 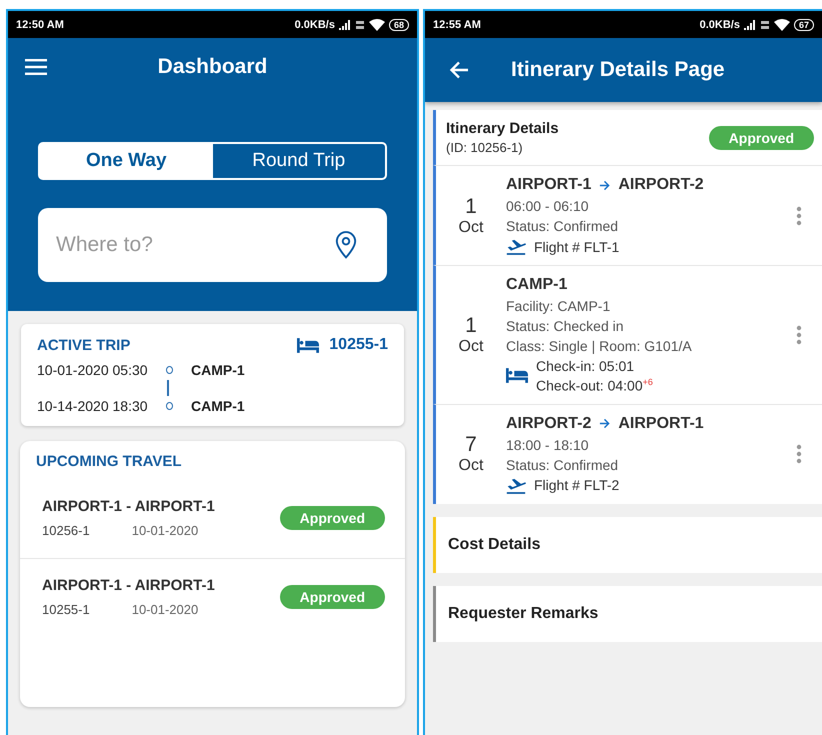 I want to click on clock-time: 12:50 AM, so click(x=40, y=24).